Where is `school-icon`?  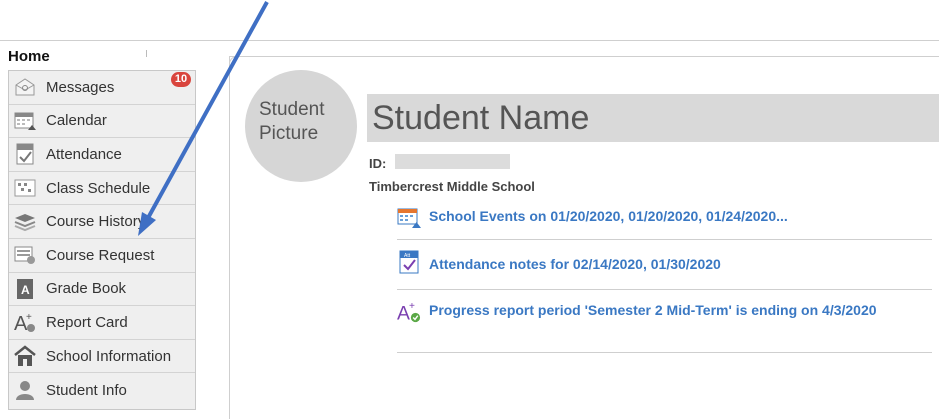
school-icon is located at coordinates (25, 356).